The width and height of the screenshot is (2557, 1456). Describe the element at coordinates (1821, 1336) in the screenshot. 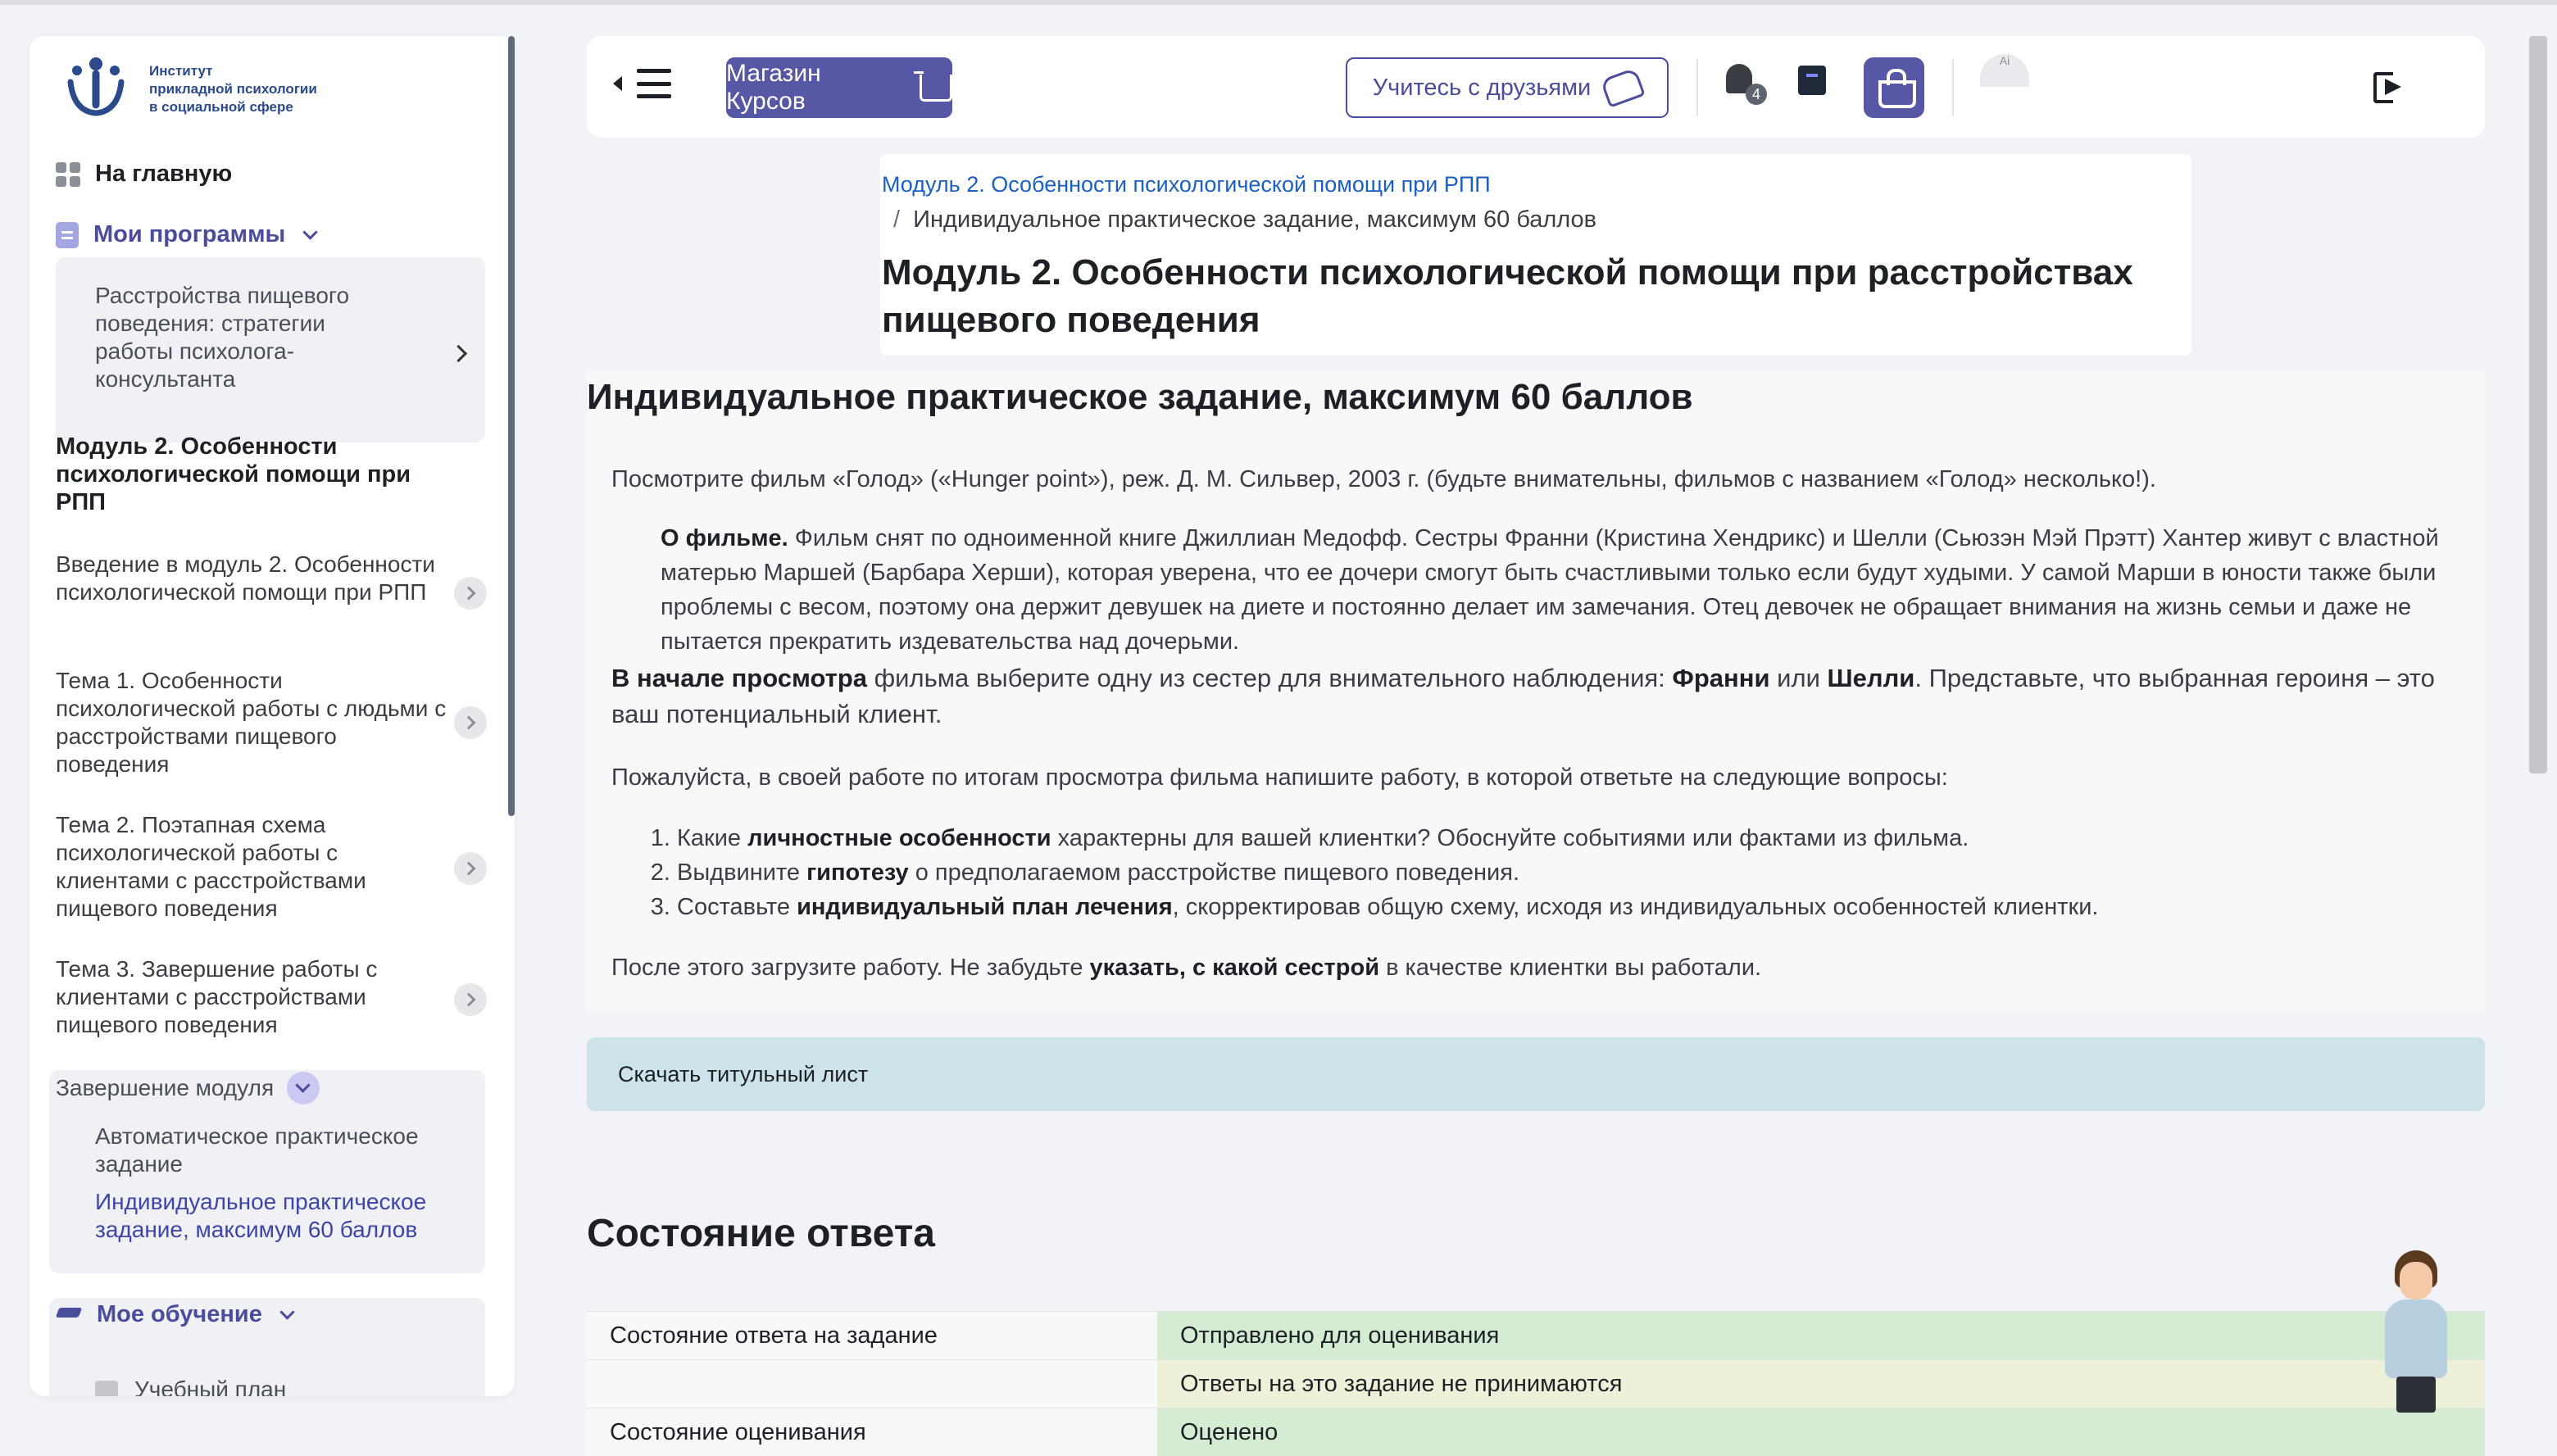

I see `table-cell-value: Отправлено для оценивания` at that location.